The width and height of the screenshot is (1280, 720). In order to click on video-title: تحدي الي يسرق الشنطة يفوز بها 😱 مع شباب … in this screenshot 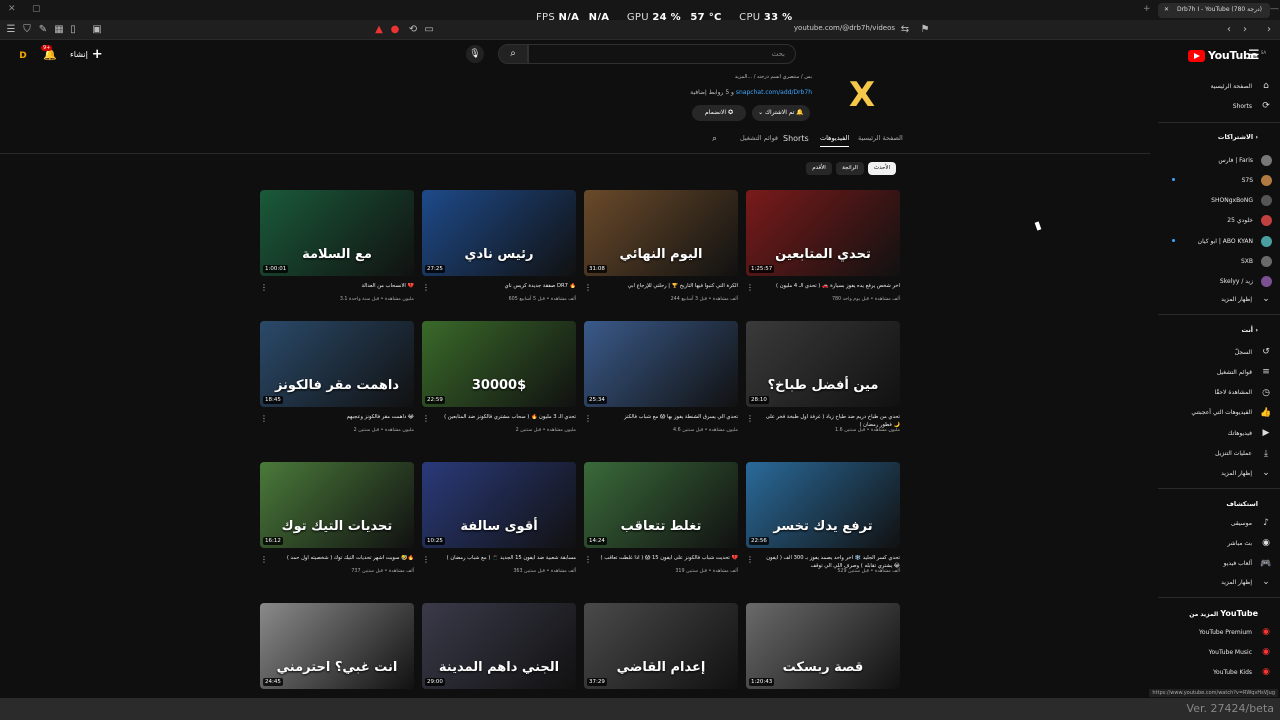, I will do `click(667, 418)`.